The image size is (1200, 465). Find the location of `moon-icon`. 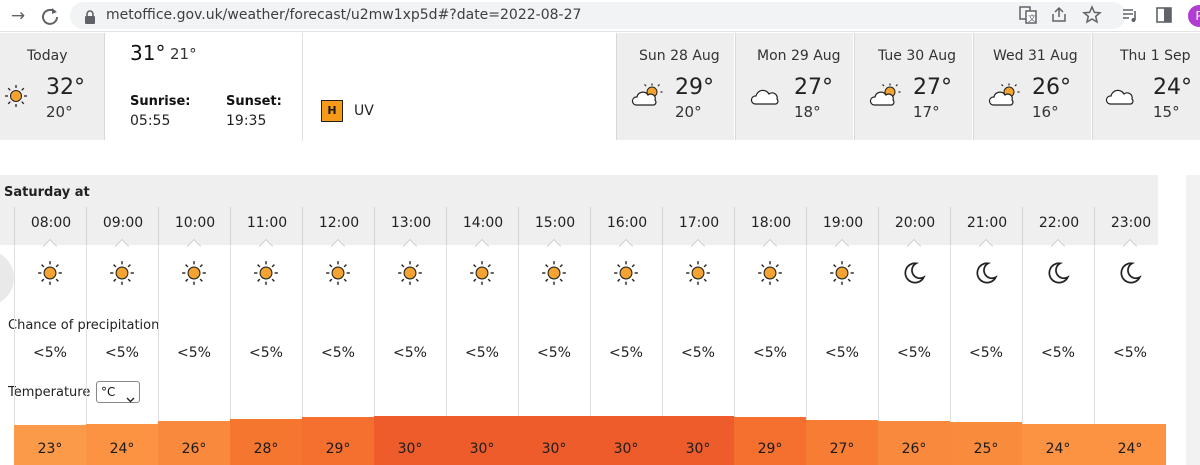

moon-icon is located at coordinates (986, 274).